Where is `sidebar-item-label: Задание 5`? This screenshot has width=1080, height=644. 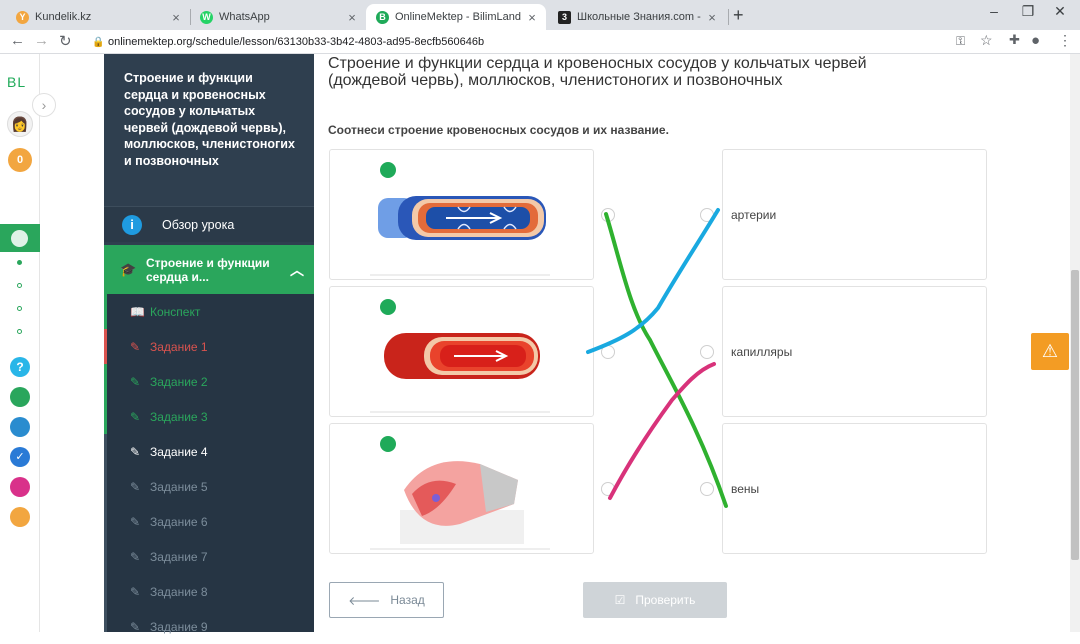 sidebar-item-label: Задание 5 is located at coordinates (179, 486).